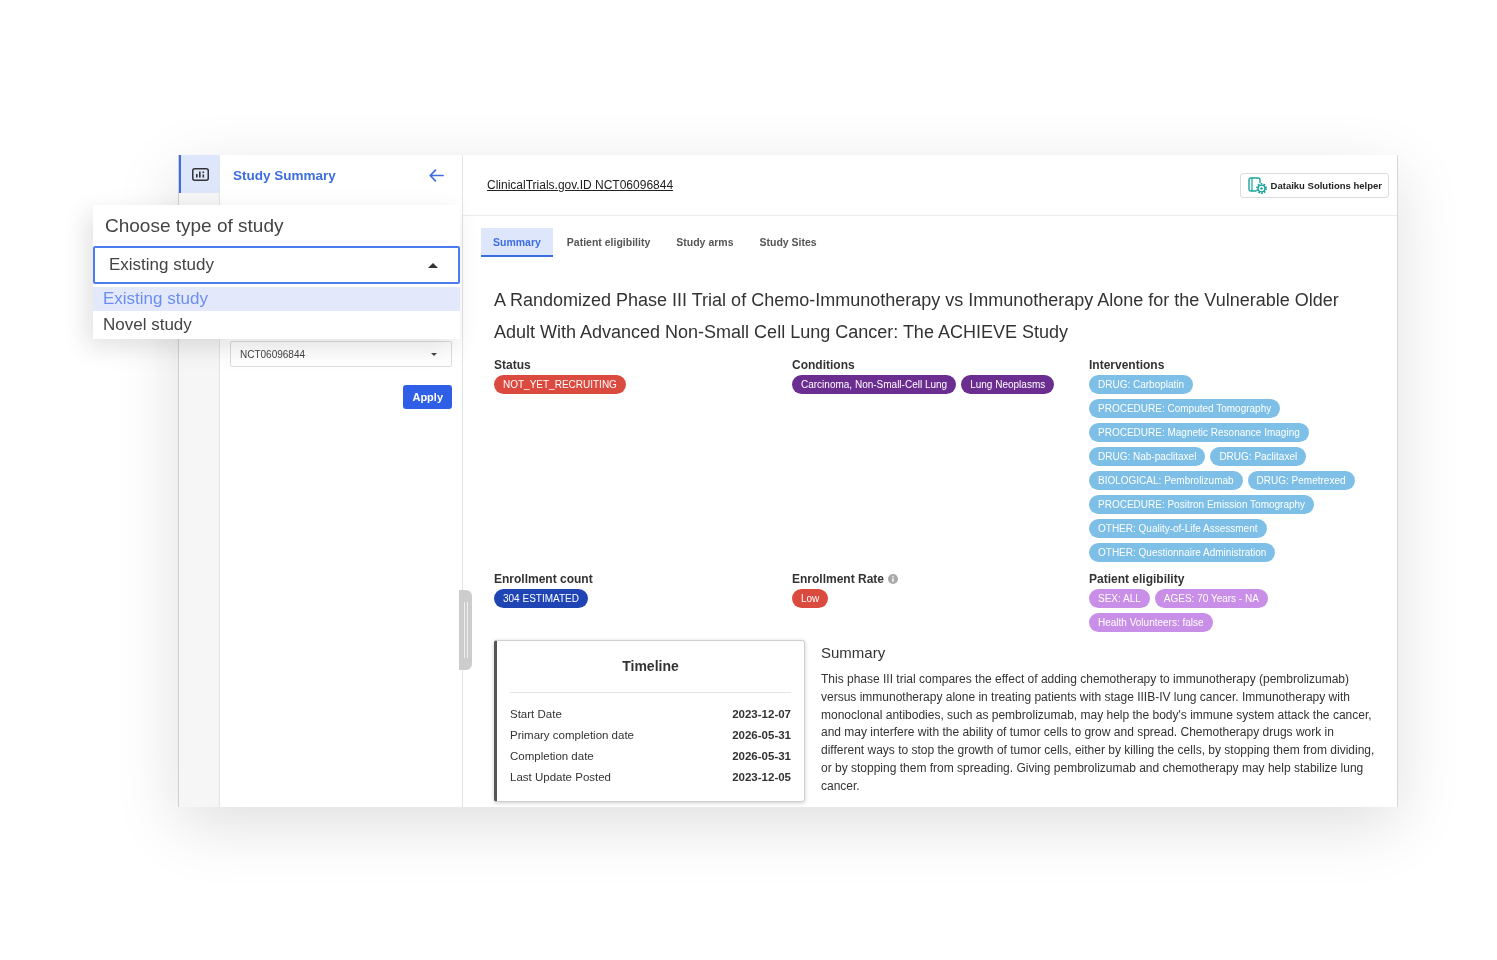  I want to click on tag: Lung Neoplasms, so click(1008, 384).